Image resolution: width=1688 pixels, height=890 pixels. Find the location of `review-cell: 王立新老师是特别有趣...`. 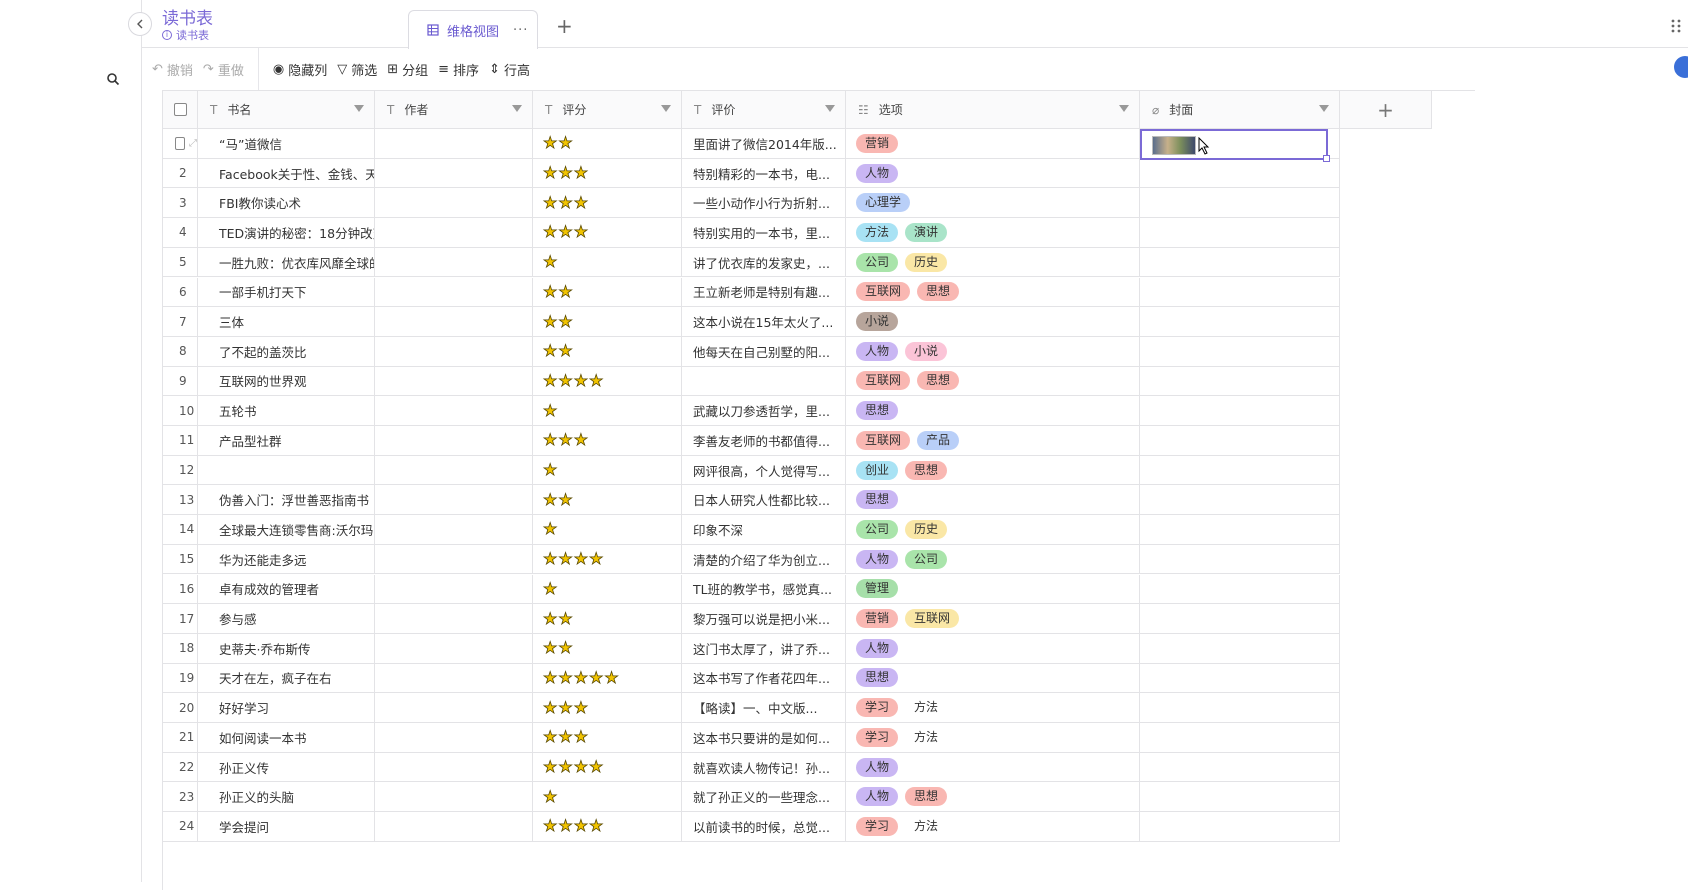

review-cell: 王立新老师是特别有趣... is located at coordinates (764, 292).